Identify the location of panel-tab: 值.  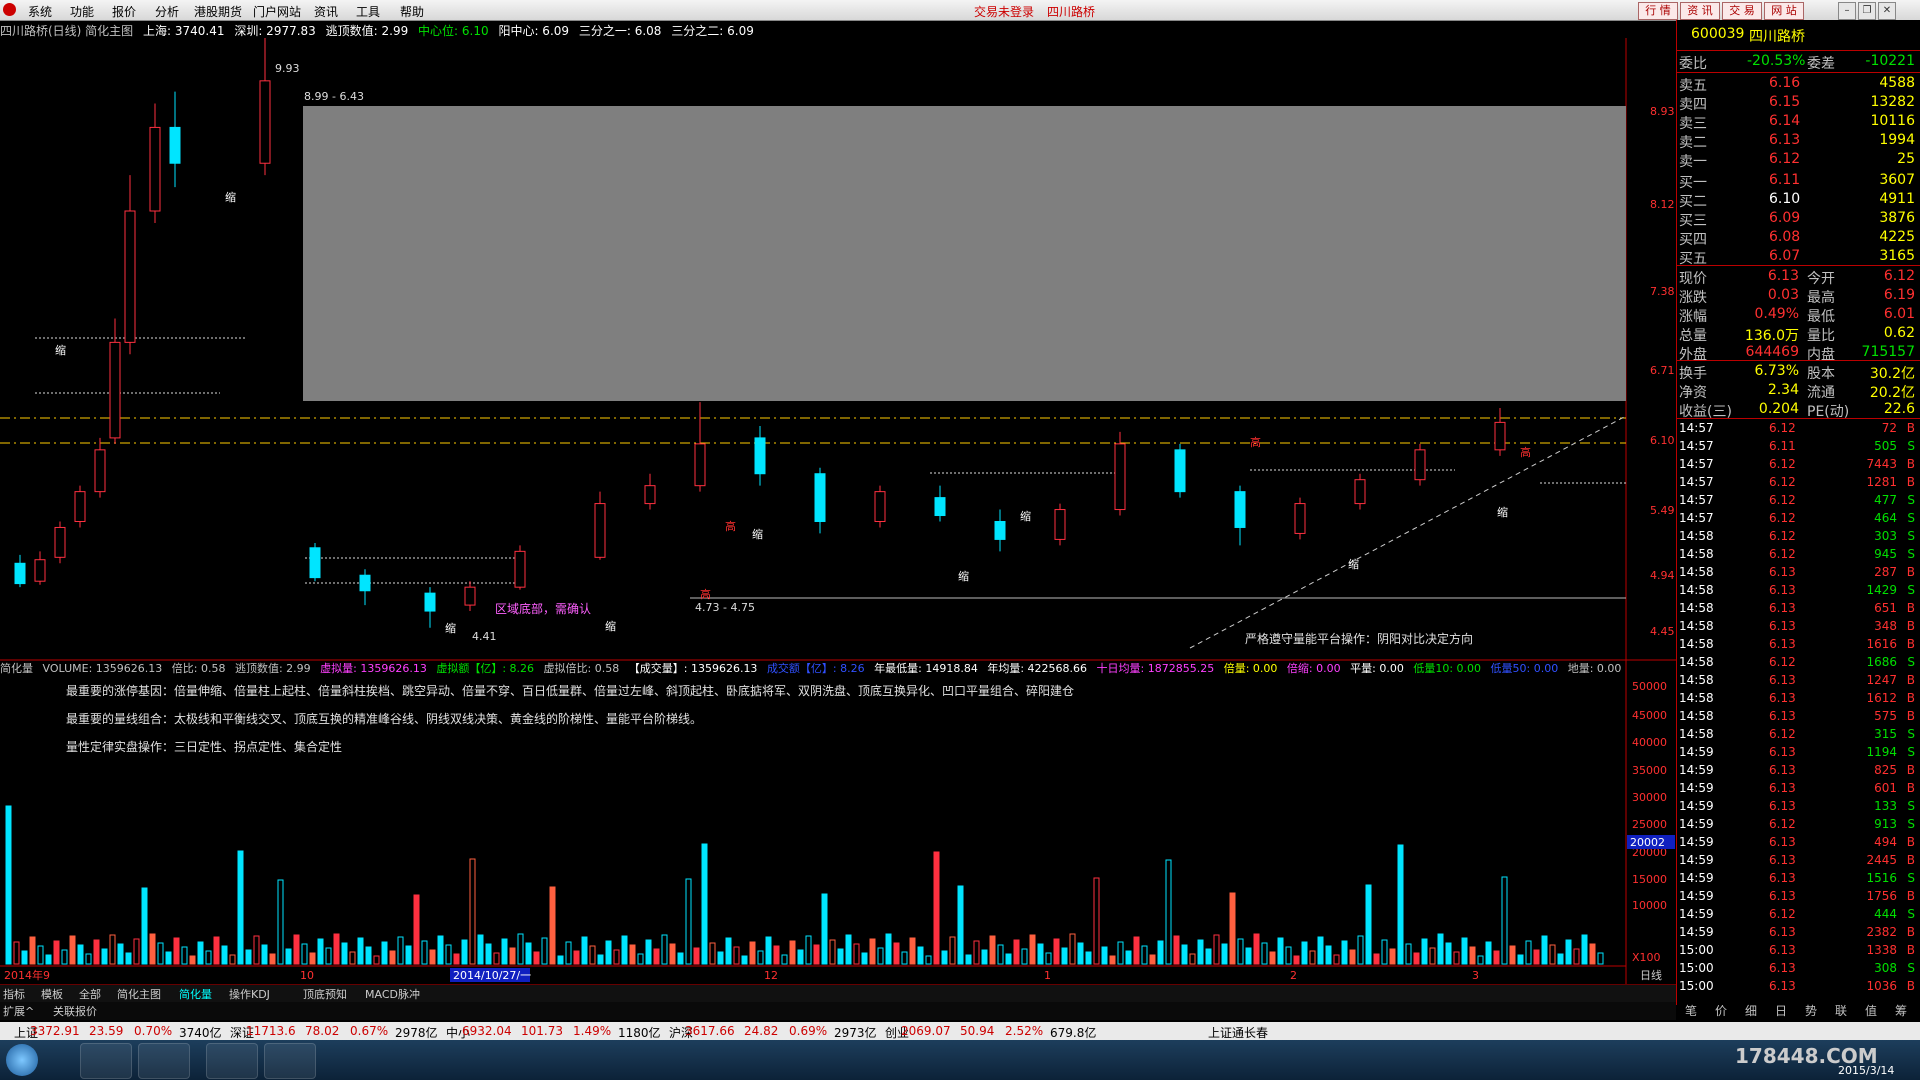
(1871, 1010).